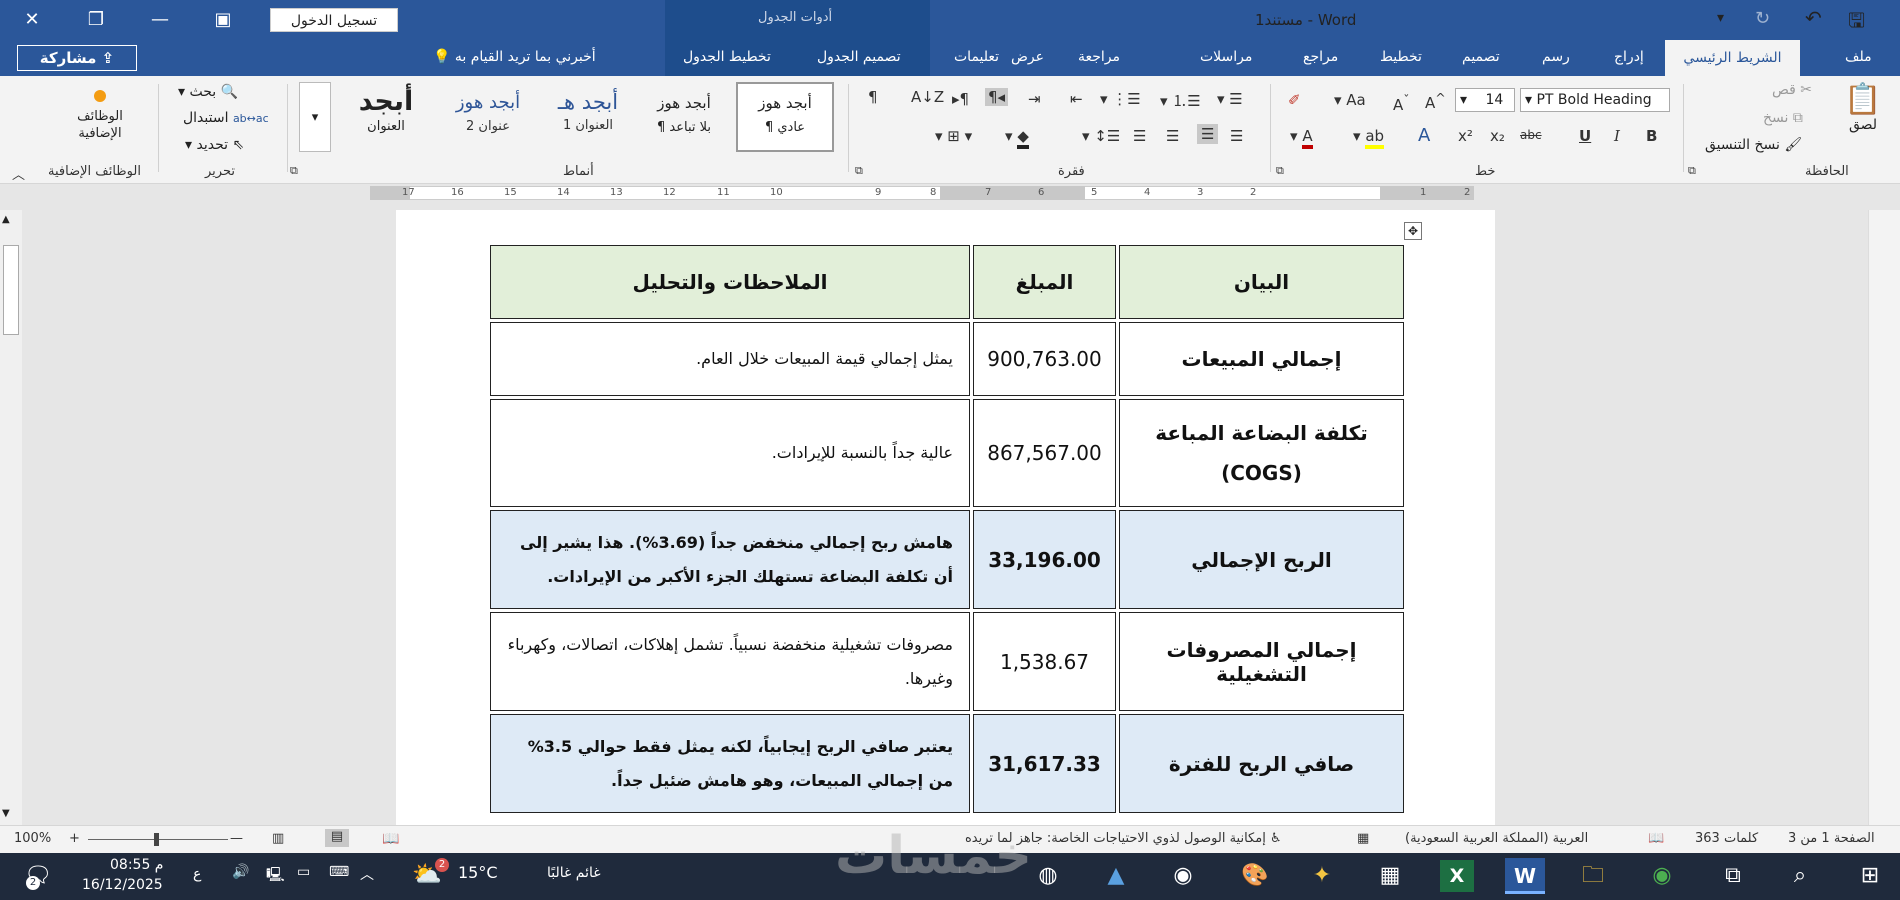 The height and width of the screenshot is (900, 1900). I want to click on scroll-up-icon: ▲, so click(6, 219).